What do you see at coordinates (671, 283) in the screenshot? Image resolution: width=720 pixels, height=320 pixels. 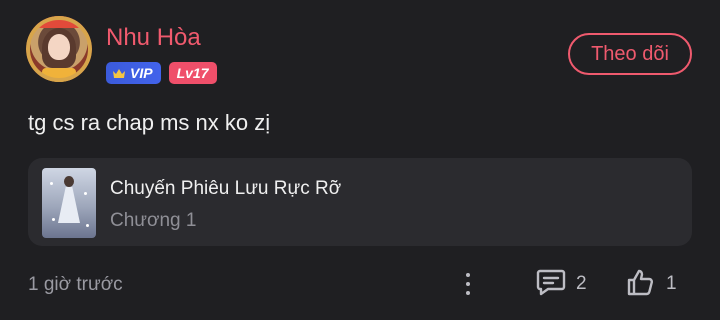 I see `like-count: 1` at bounding box center [671, 283].